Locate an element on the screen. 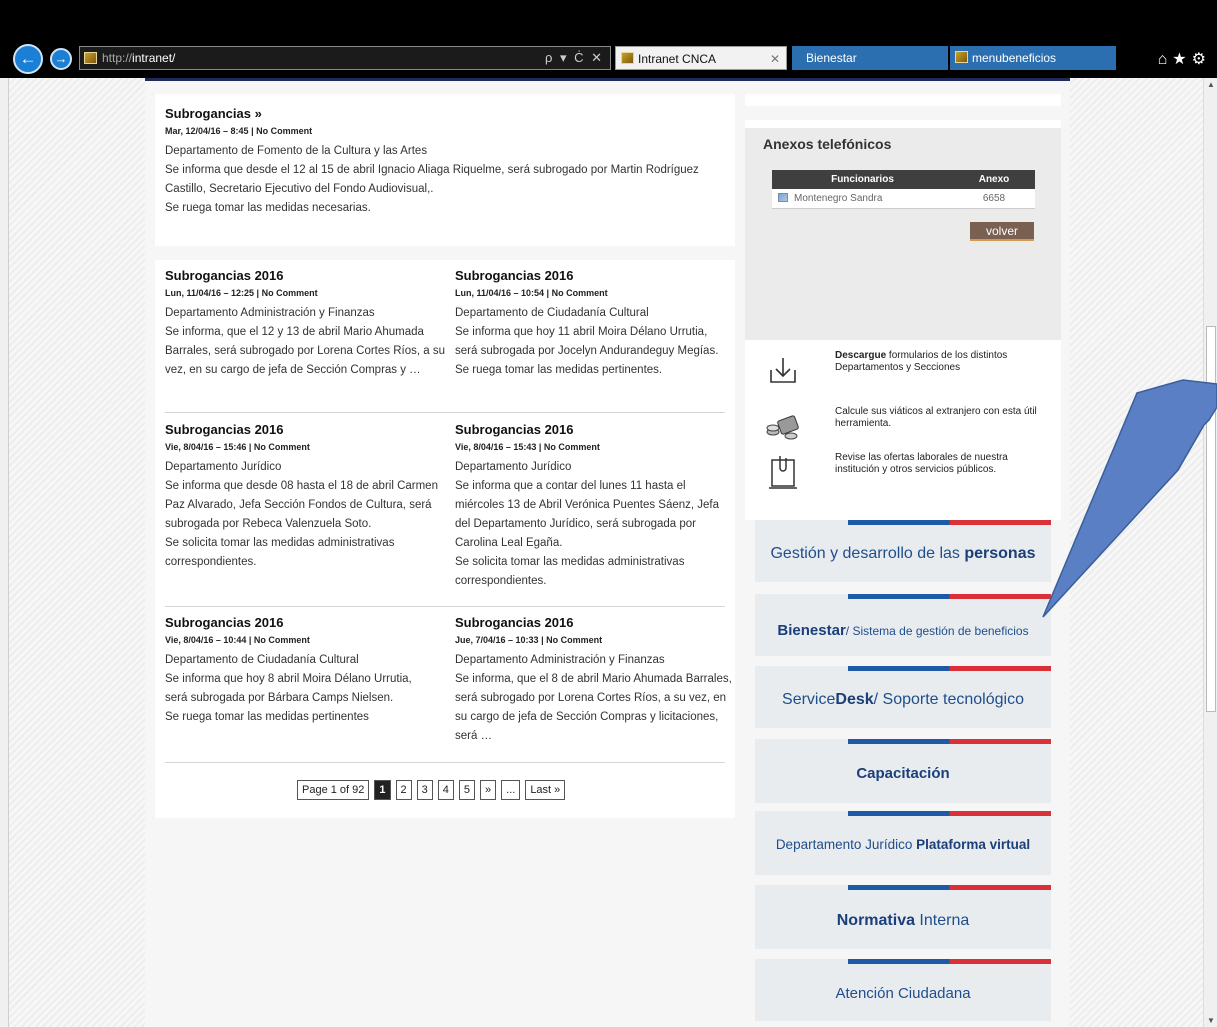  tab-label: Bienestar is located at coordinates (831, 58).